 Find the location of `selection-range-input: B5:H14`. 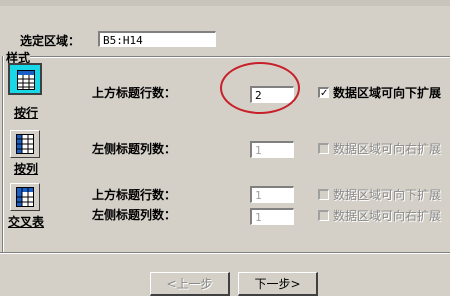

selection-range-input: B5:H14 is located at coordinates (157, 39).